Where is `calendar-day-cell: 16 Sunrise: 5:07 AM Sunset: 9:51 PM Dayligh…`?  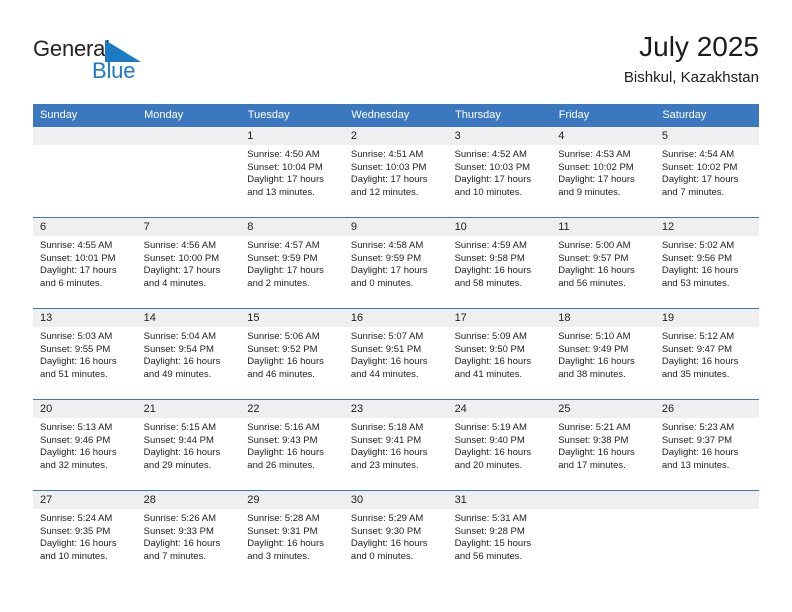 calendar-day-cell: 16 Sunrise: 5:07 AM Sunset: 9:51 PM Dayligh… is located at coordinates (395, 354).